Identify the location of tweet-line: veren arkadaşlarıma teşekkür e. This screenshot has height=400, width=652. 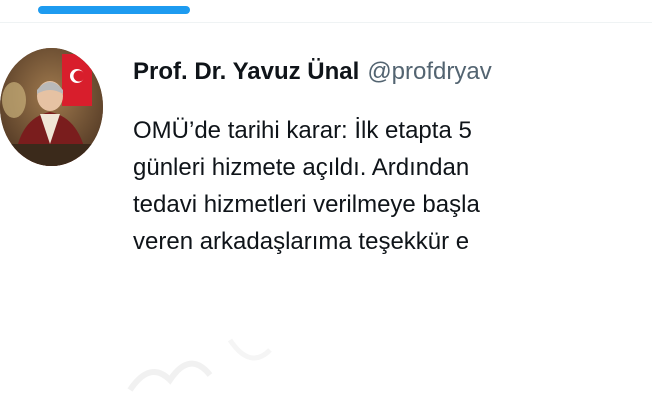
(301, 241).